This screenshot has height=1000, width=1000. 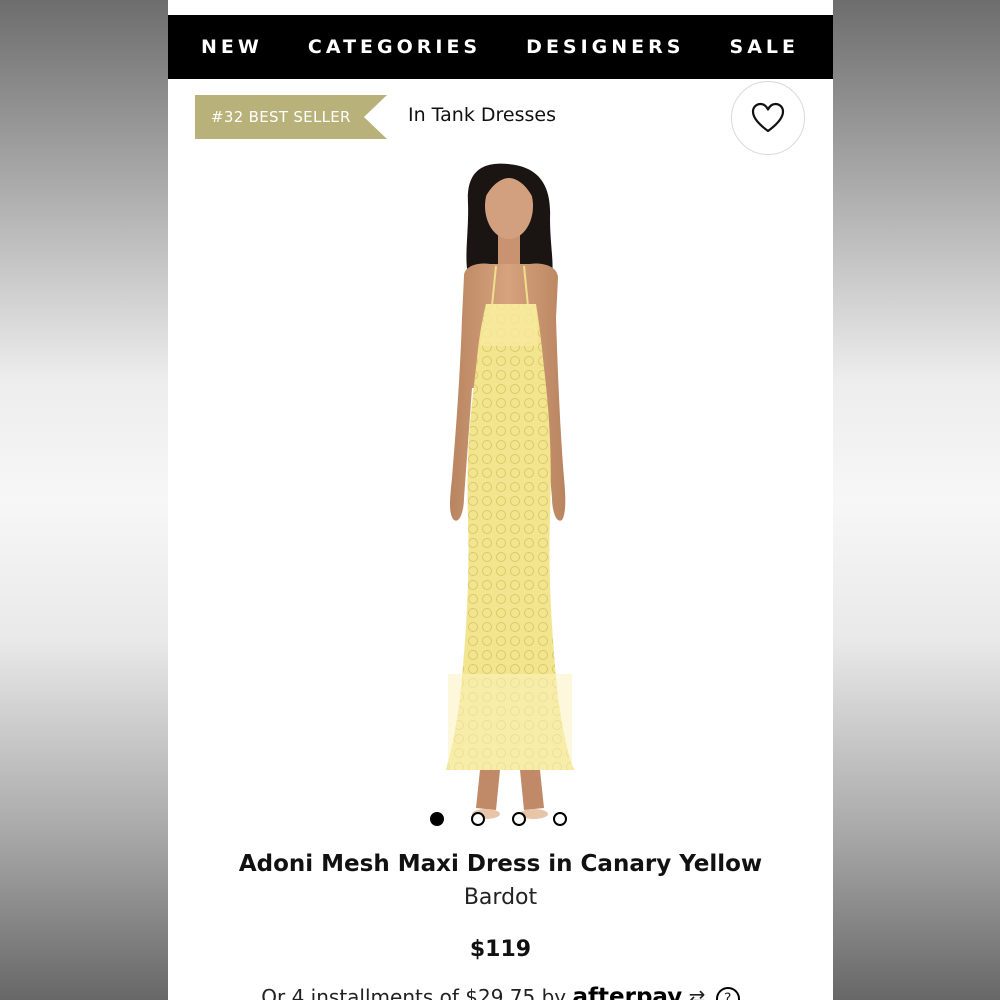 What do you see at coordinates (500, 897) in the screenshot?
I see `product-brand: Bardot` at bounding box center [500, 897].